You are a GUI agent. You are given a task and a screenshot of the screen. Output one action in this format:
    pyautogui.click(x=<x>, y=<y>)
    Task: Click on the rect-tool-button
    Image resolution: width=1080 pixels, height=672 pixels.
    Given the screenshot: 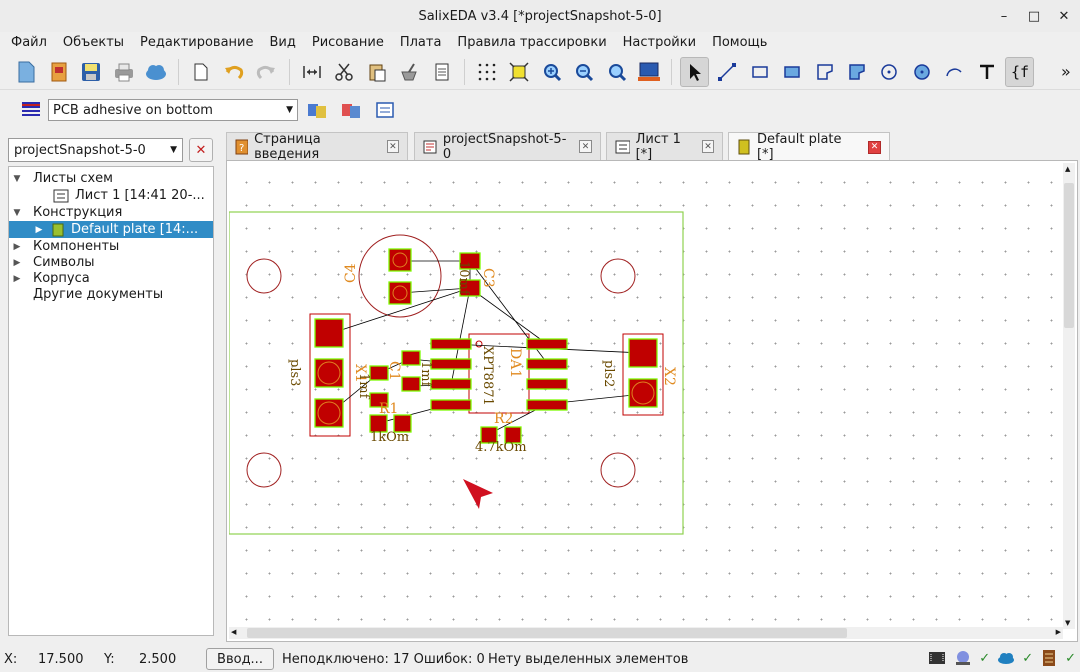 What is the action you would take?
    pyautogui.click(x=759, y=72)
    